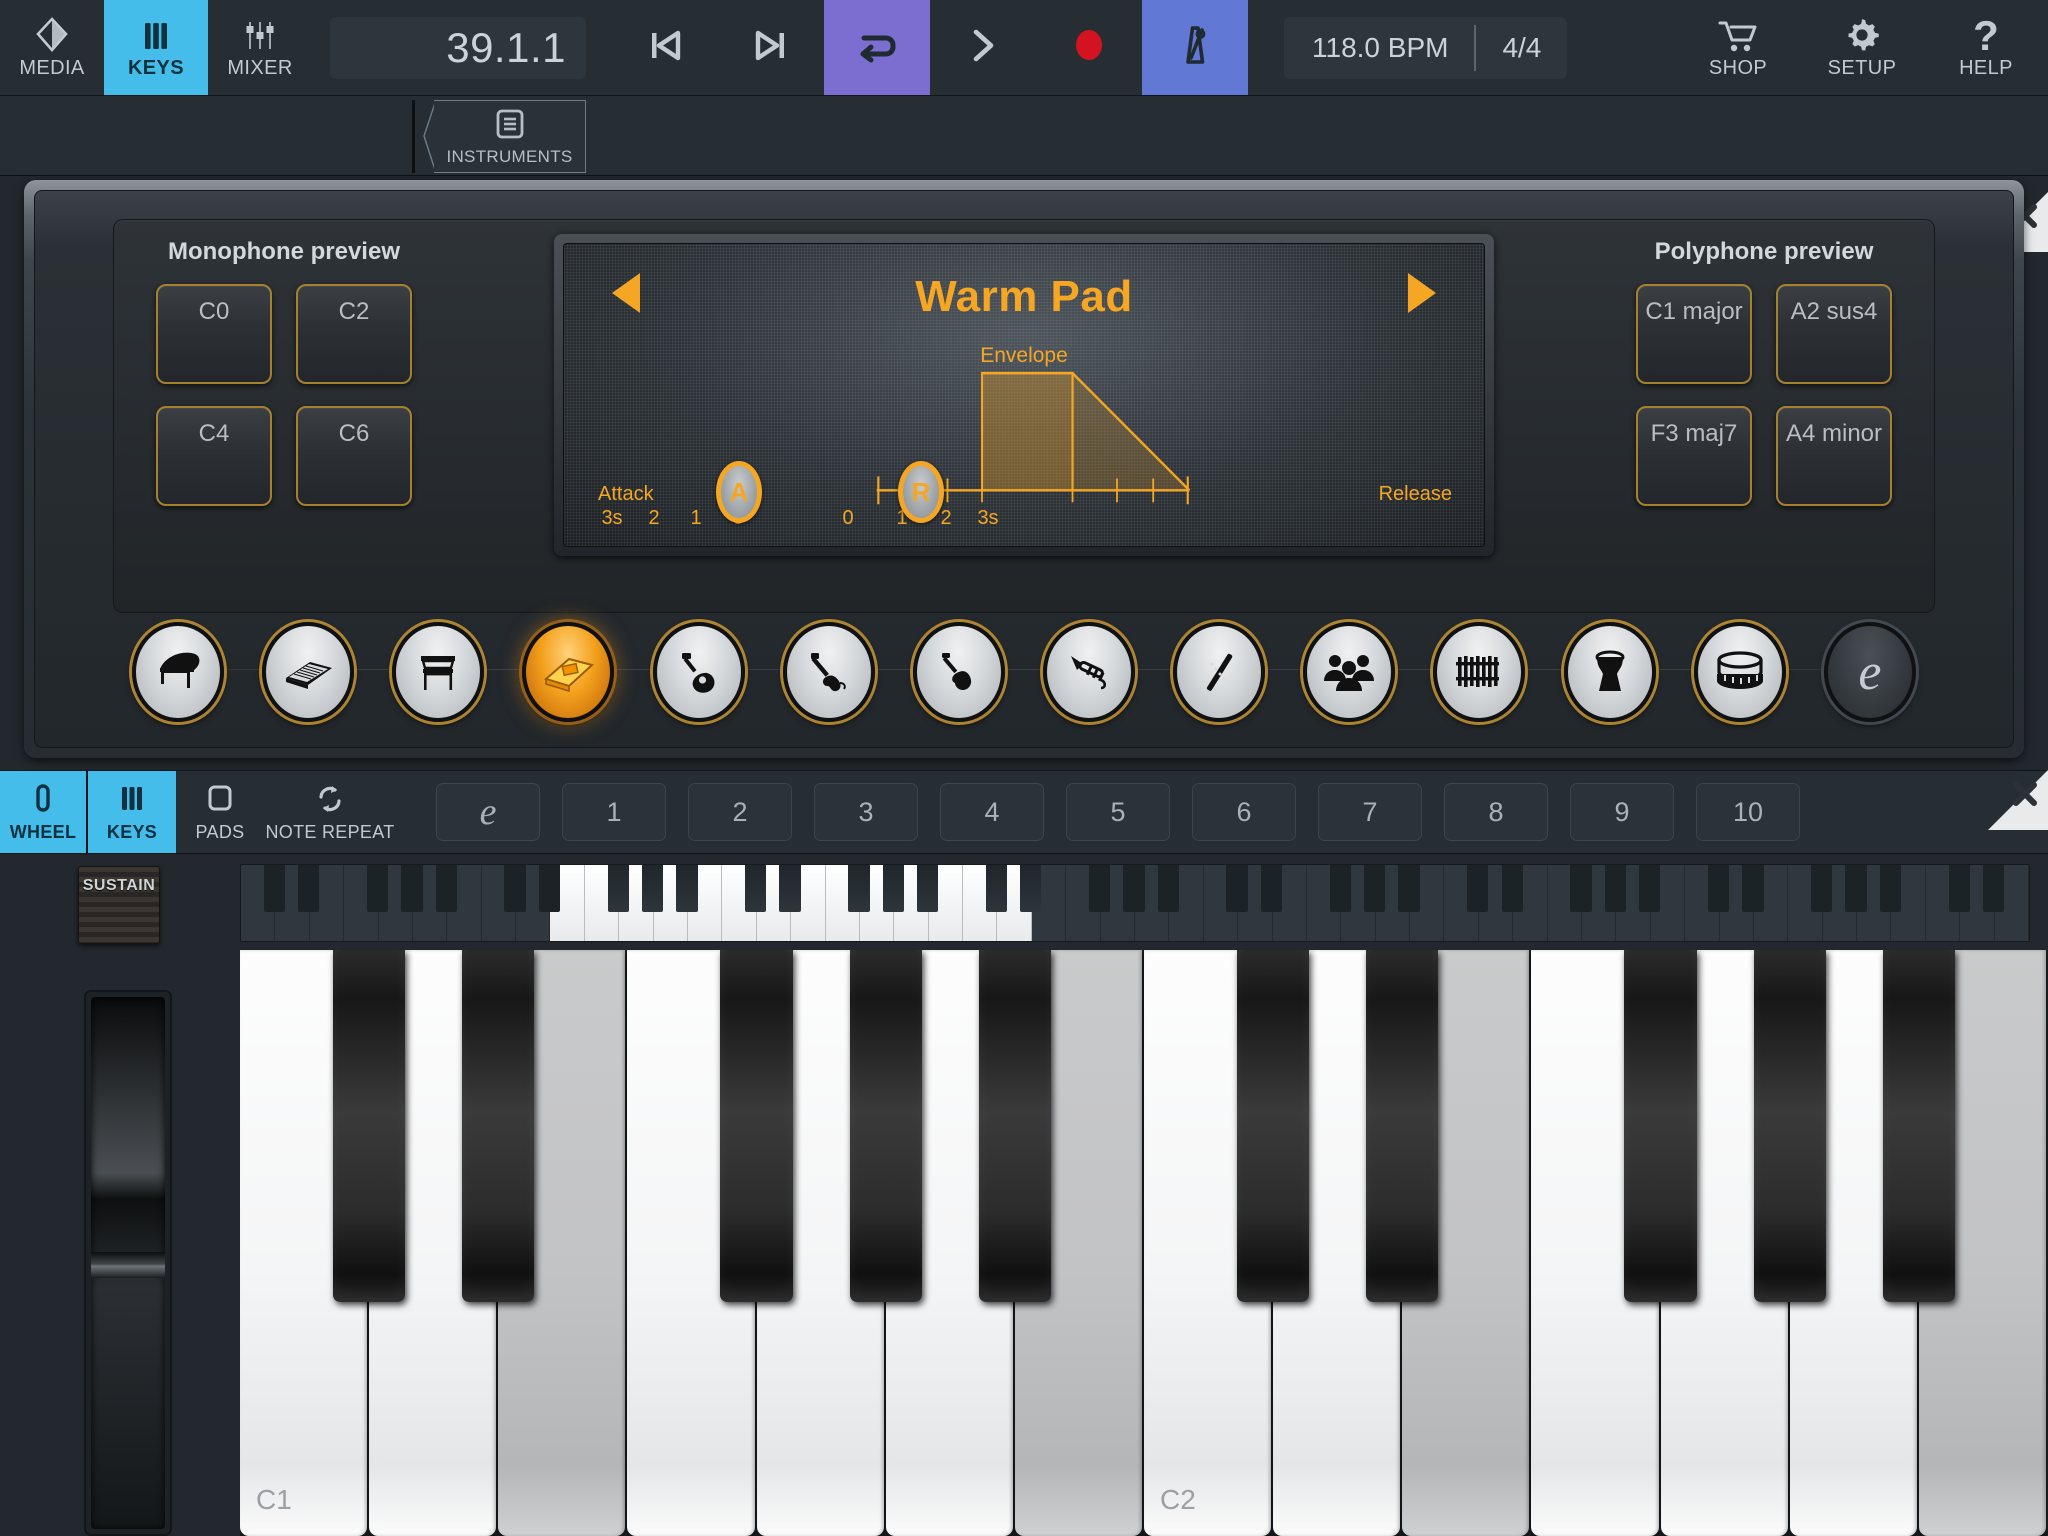 This screenshot has width=2048, height=1536. Describe the element at coordinates (1426, 47) in the screenshot. I see `tempo-signature-box: 118.0 BPM 4/4` at that location.